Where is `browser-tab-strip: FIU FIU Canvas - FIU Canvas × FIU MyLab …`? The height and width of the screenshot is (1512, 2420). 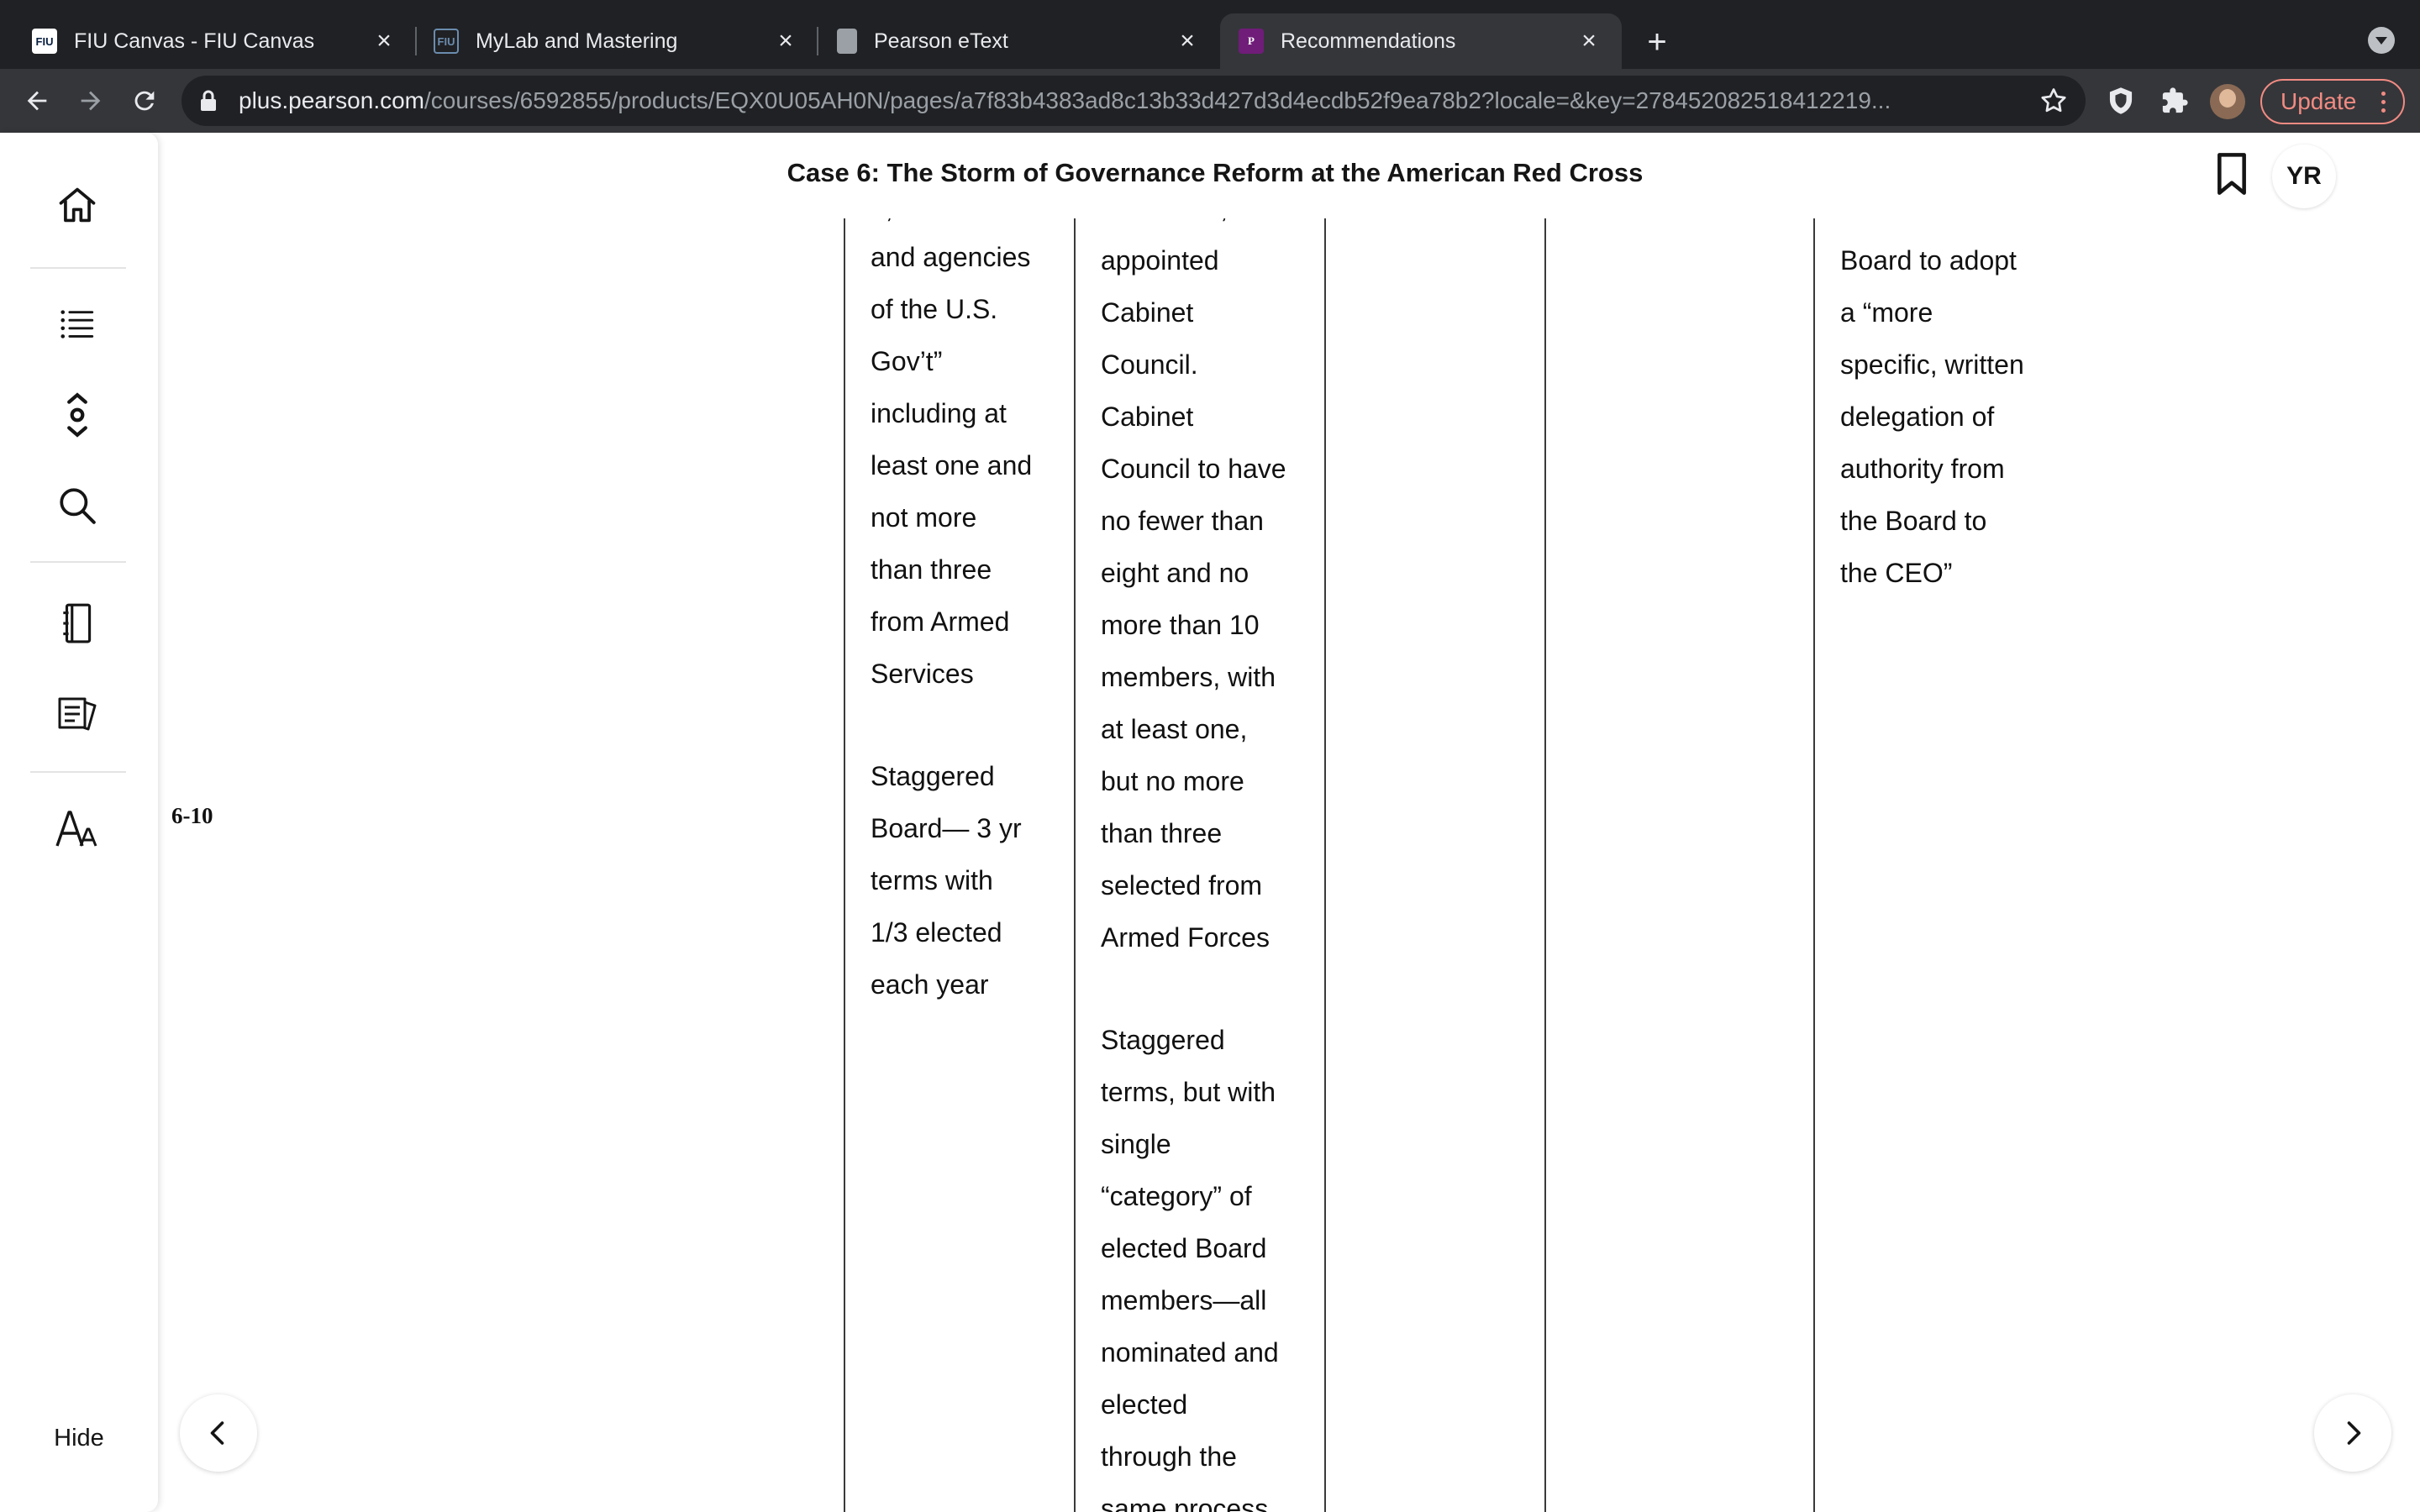 browser-tab-strip: FIU FIU Canvas - FIU Canvas × FIU MyLab … is located at coordinates (1210, 34).